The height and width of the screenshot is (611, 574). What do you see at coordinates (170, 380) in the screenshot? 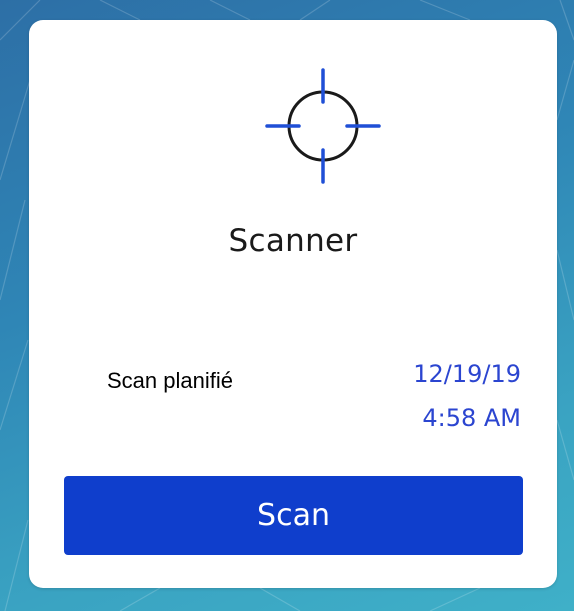
I see `schedule-label: Scan planifié` at bounding box center [170, 380].